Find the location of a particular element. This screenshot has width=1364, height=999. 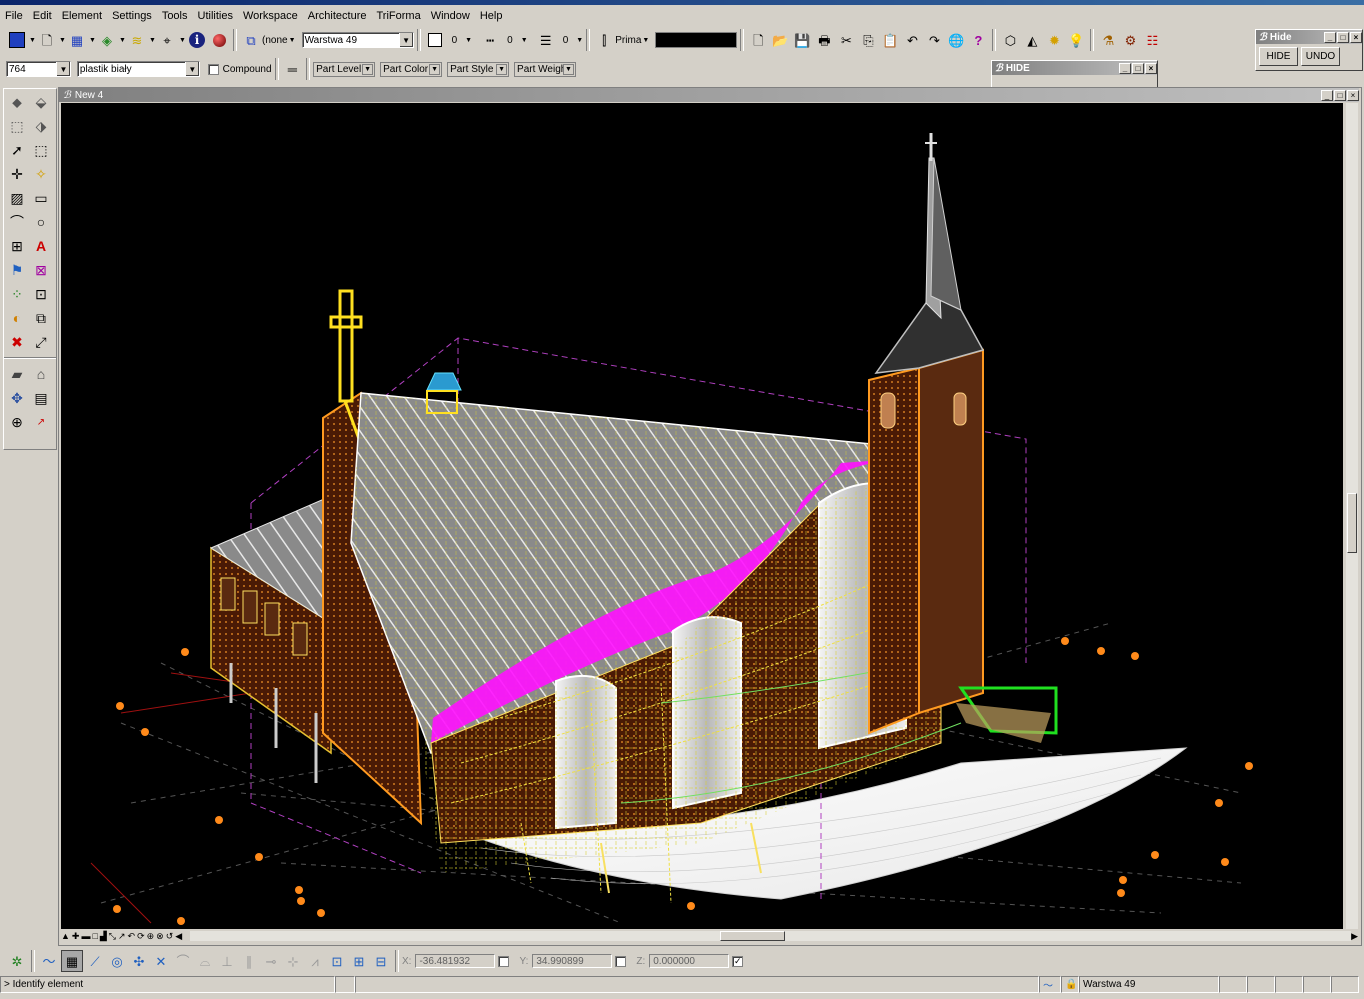

print-icon: 🖶 is located at coordinates (824, 40).